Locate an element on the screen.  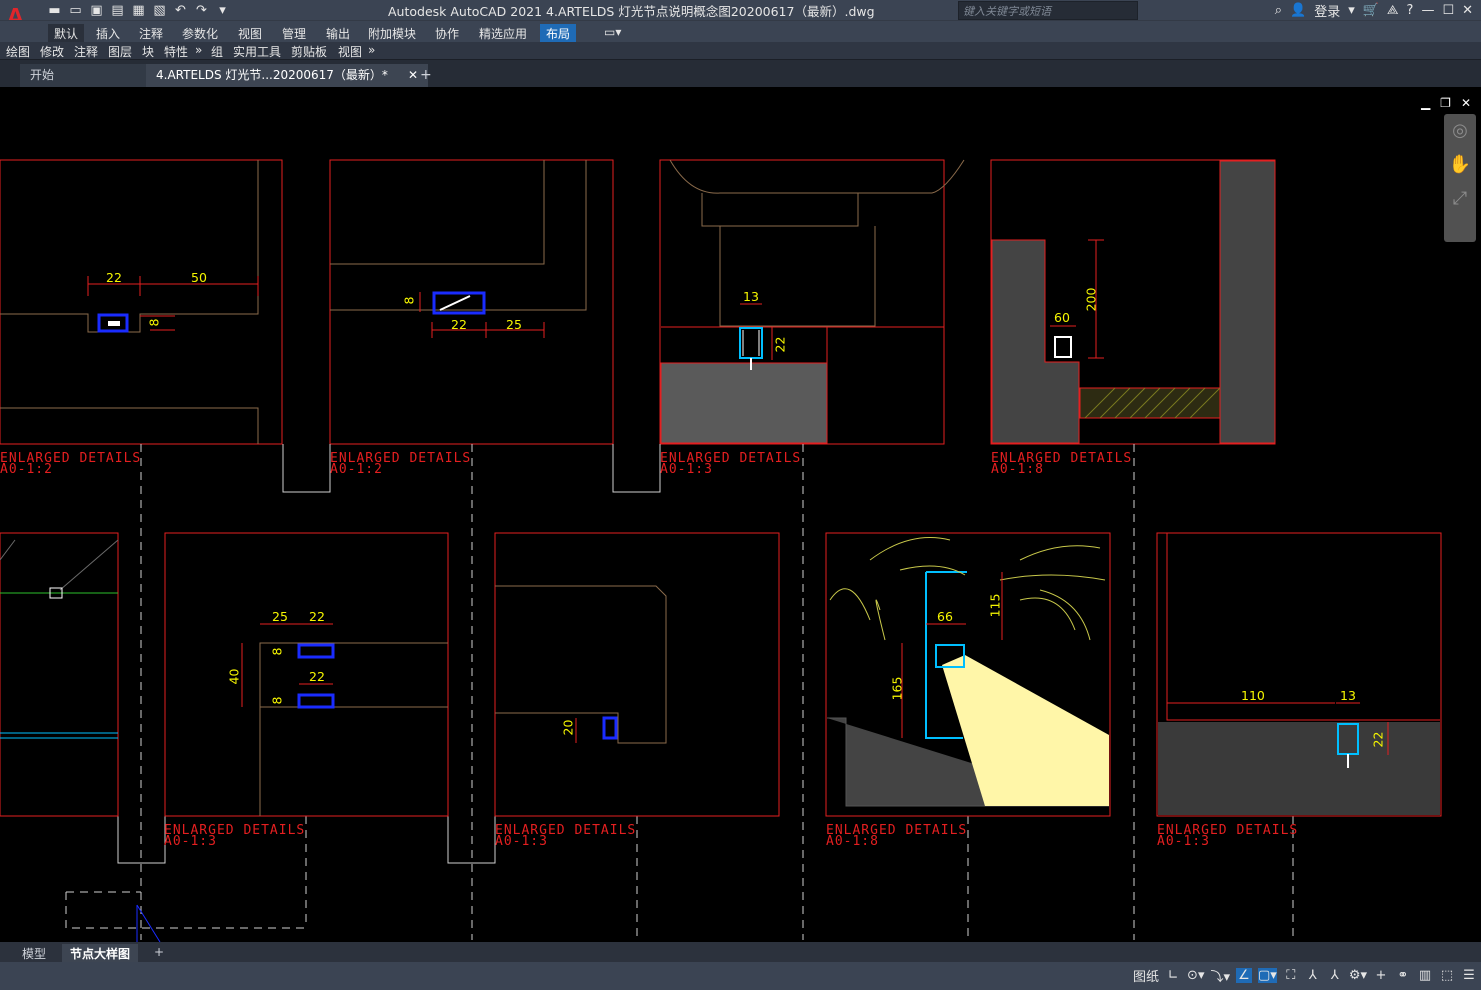
new-tab-button: + is located at coordinates (426, 75).